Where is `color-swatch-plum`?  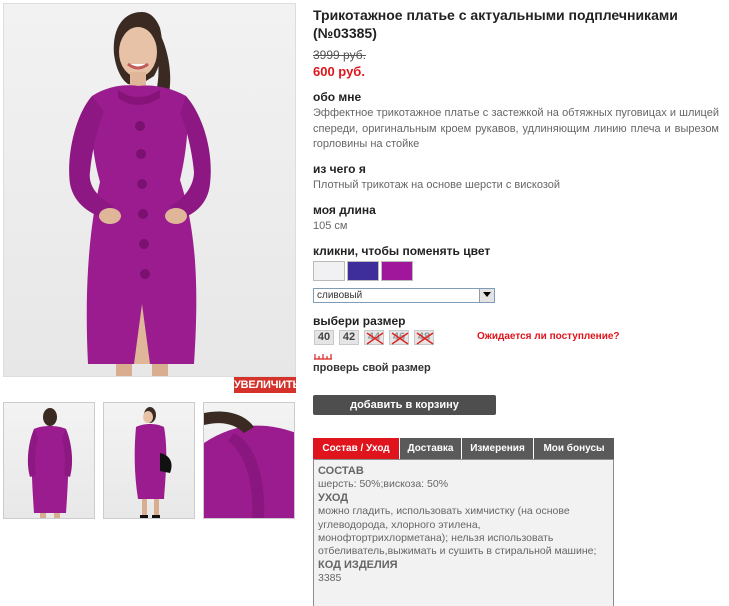 color-swatch-plum is located at coordinates (397, 271).